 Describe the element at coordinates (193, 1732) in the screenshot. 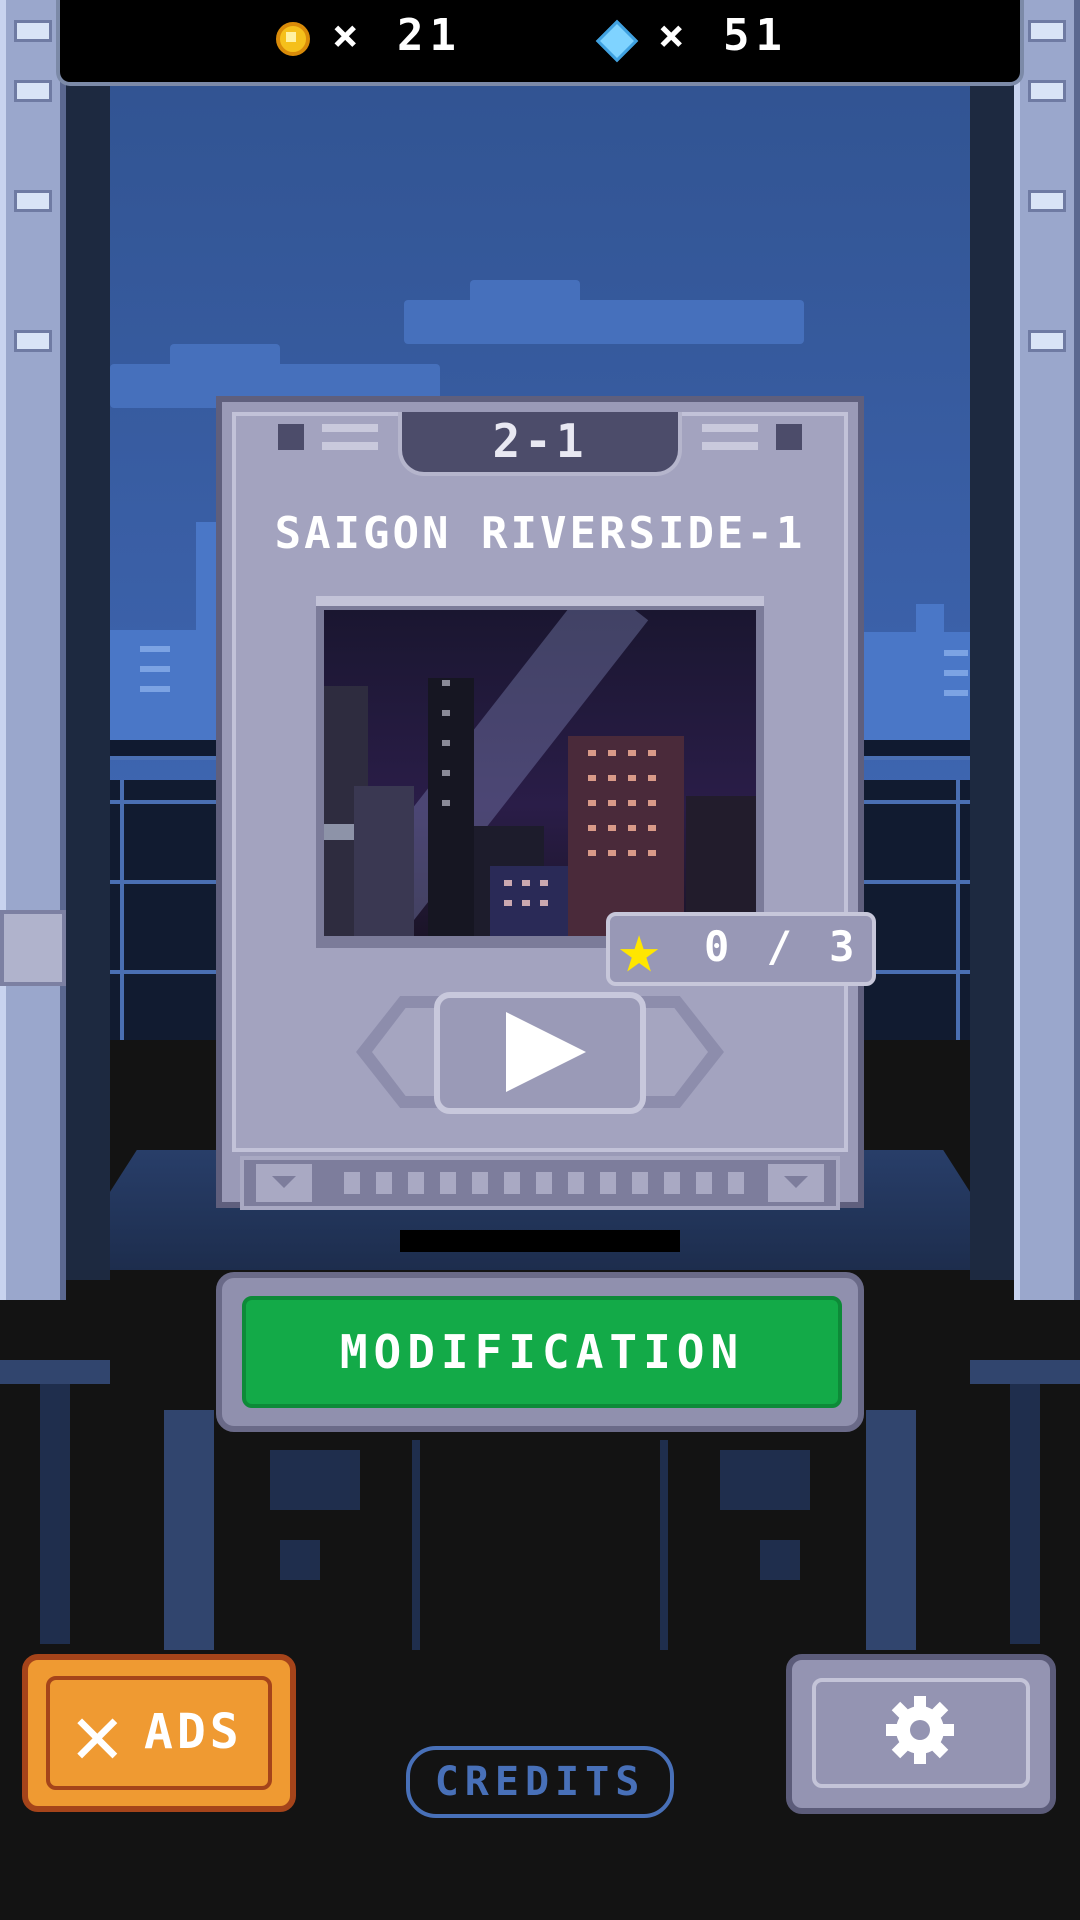

I see `remove-ads-label: ADS` at that location.